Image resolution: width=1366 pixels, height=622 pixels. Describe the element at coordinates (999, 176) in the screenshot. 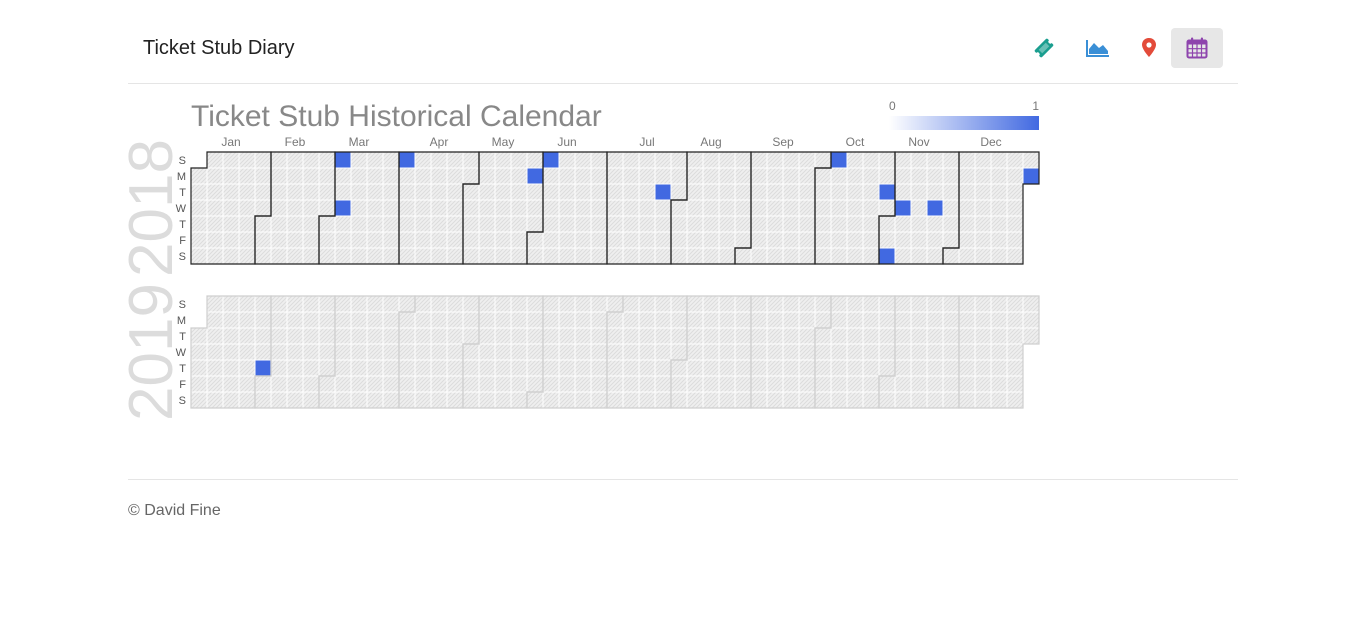

I see `calendar-day: 2018-12-17` at that location.